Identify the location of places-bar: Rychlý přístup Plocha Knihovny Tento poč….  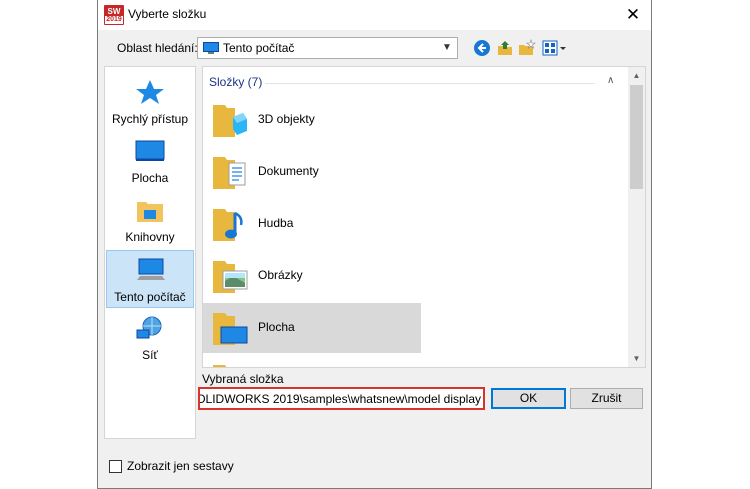
(150, 252).